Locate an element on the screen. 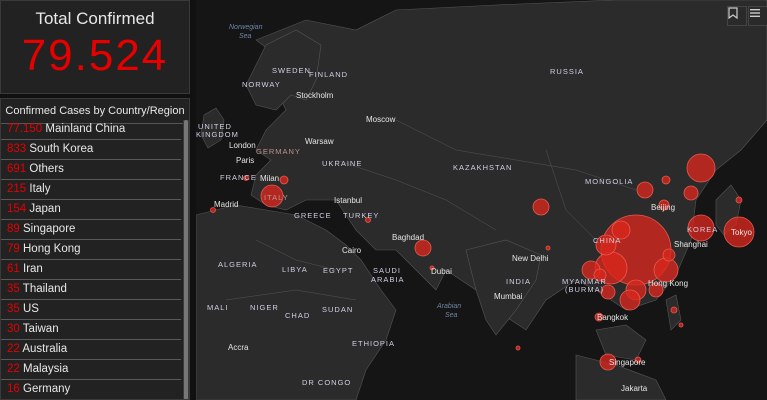 The width and height of the screenshot is (767, 400). kingdom-label: KINGDOM is located at coordinates (217, 134).